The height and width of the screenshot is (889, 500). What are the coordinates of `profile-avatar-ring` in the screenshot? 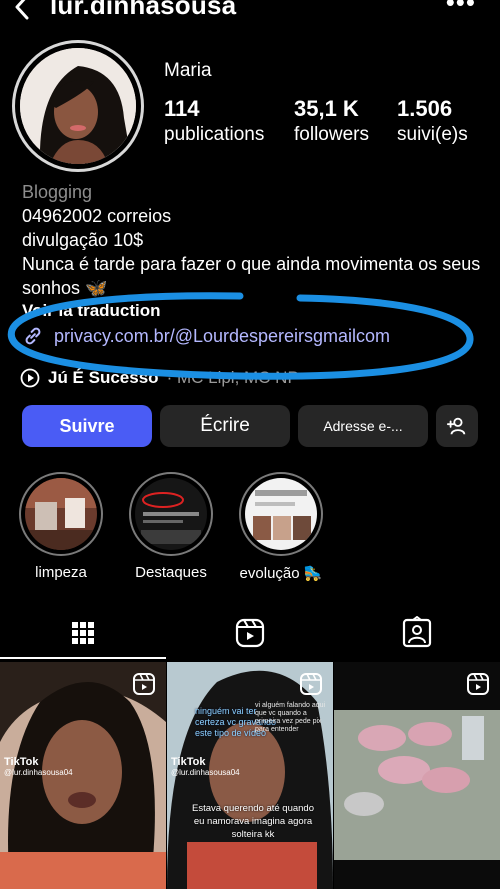 It's located at (78, 106).